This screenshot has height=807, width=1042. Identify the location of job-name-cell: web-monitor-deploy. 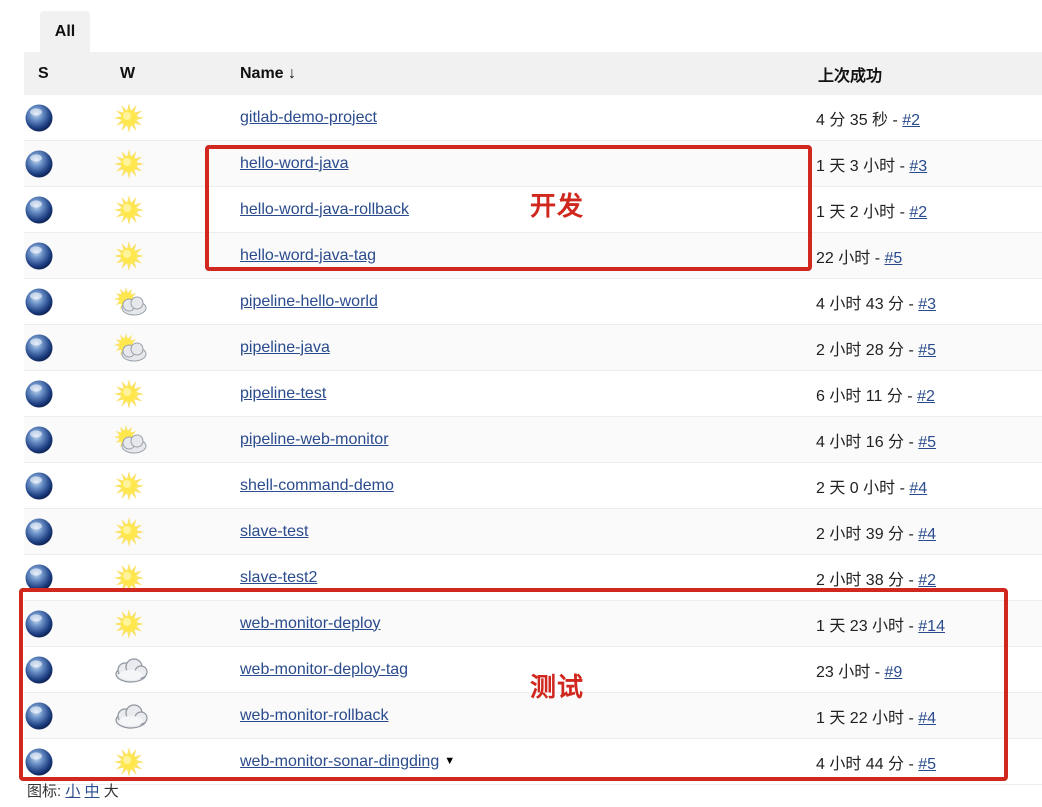
(528, 623).